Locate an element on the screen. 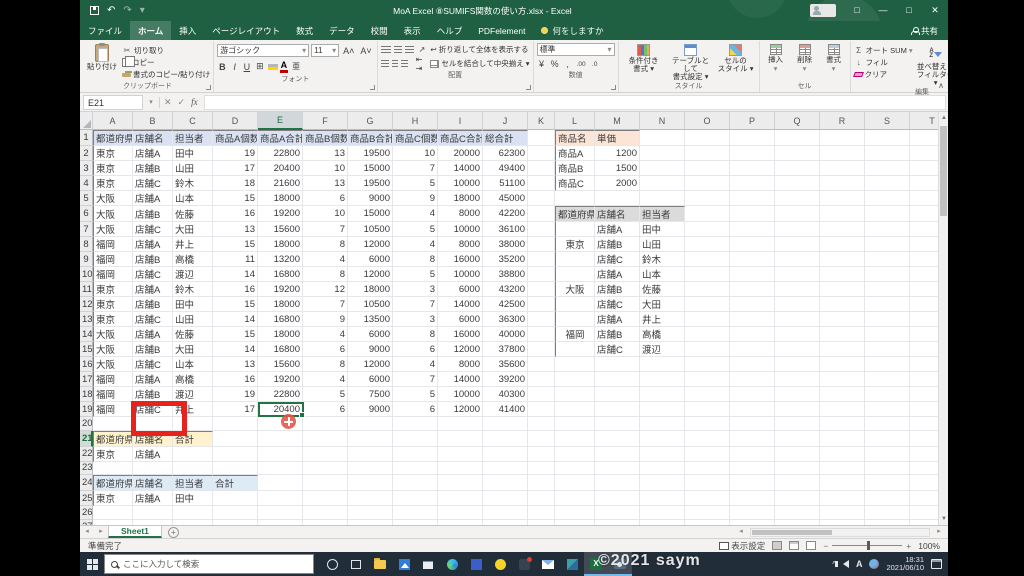 This screenshot has width=1024, height=576. cell-A7: 大阪 is located at coordinates (113, 229).